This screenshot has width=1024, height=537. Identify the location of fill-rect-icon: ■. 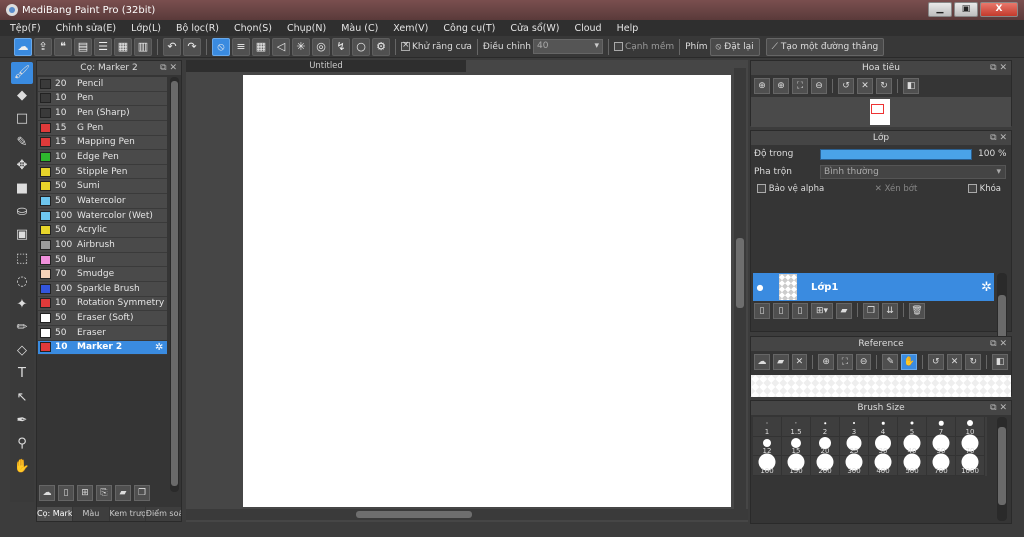
(22, 189).